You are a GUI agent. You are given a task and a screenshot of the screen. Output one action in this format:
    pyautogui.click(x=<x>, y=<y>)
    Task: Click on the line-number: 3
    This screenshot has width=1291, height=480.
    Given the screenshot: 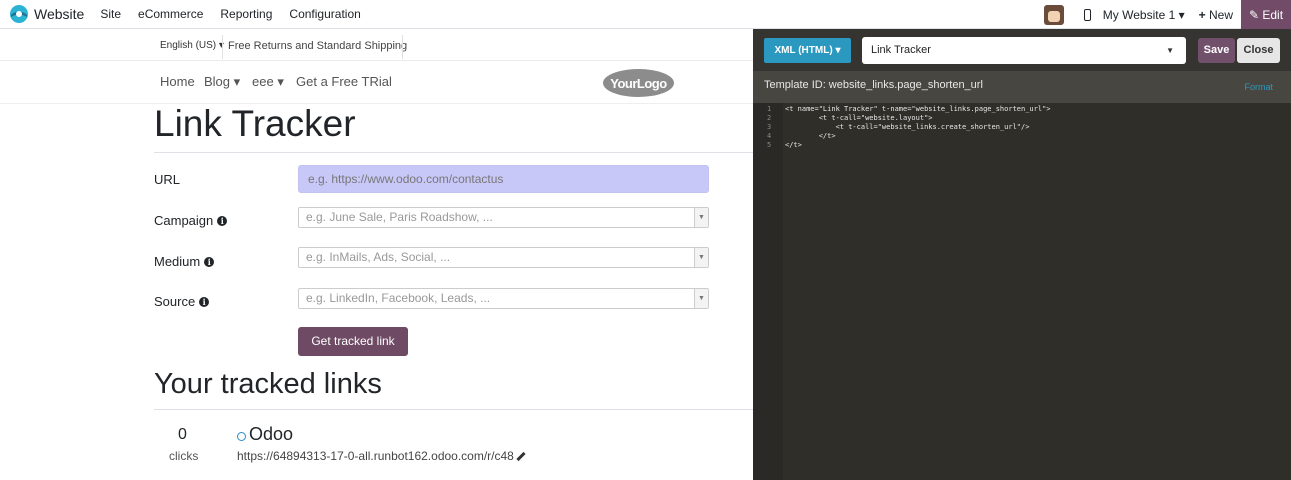 What is the action you would take?
    pyautogui.click(x=769, y=127)
    